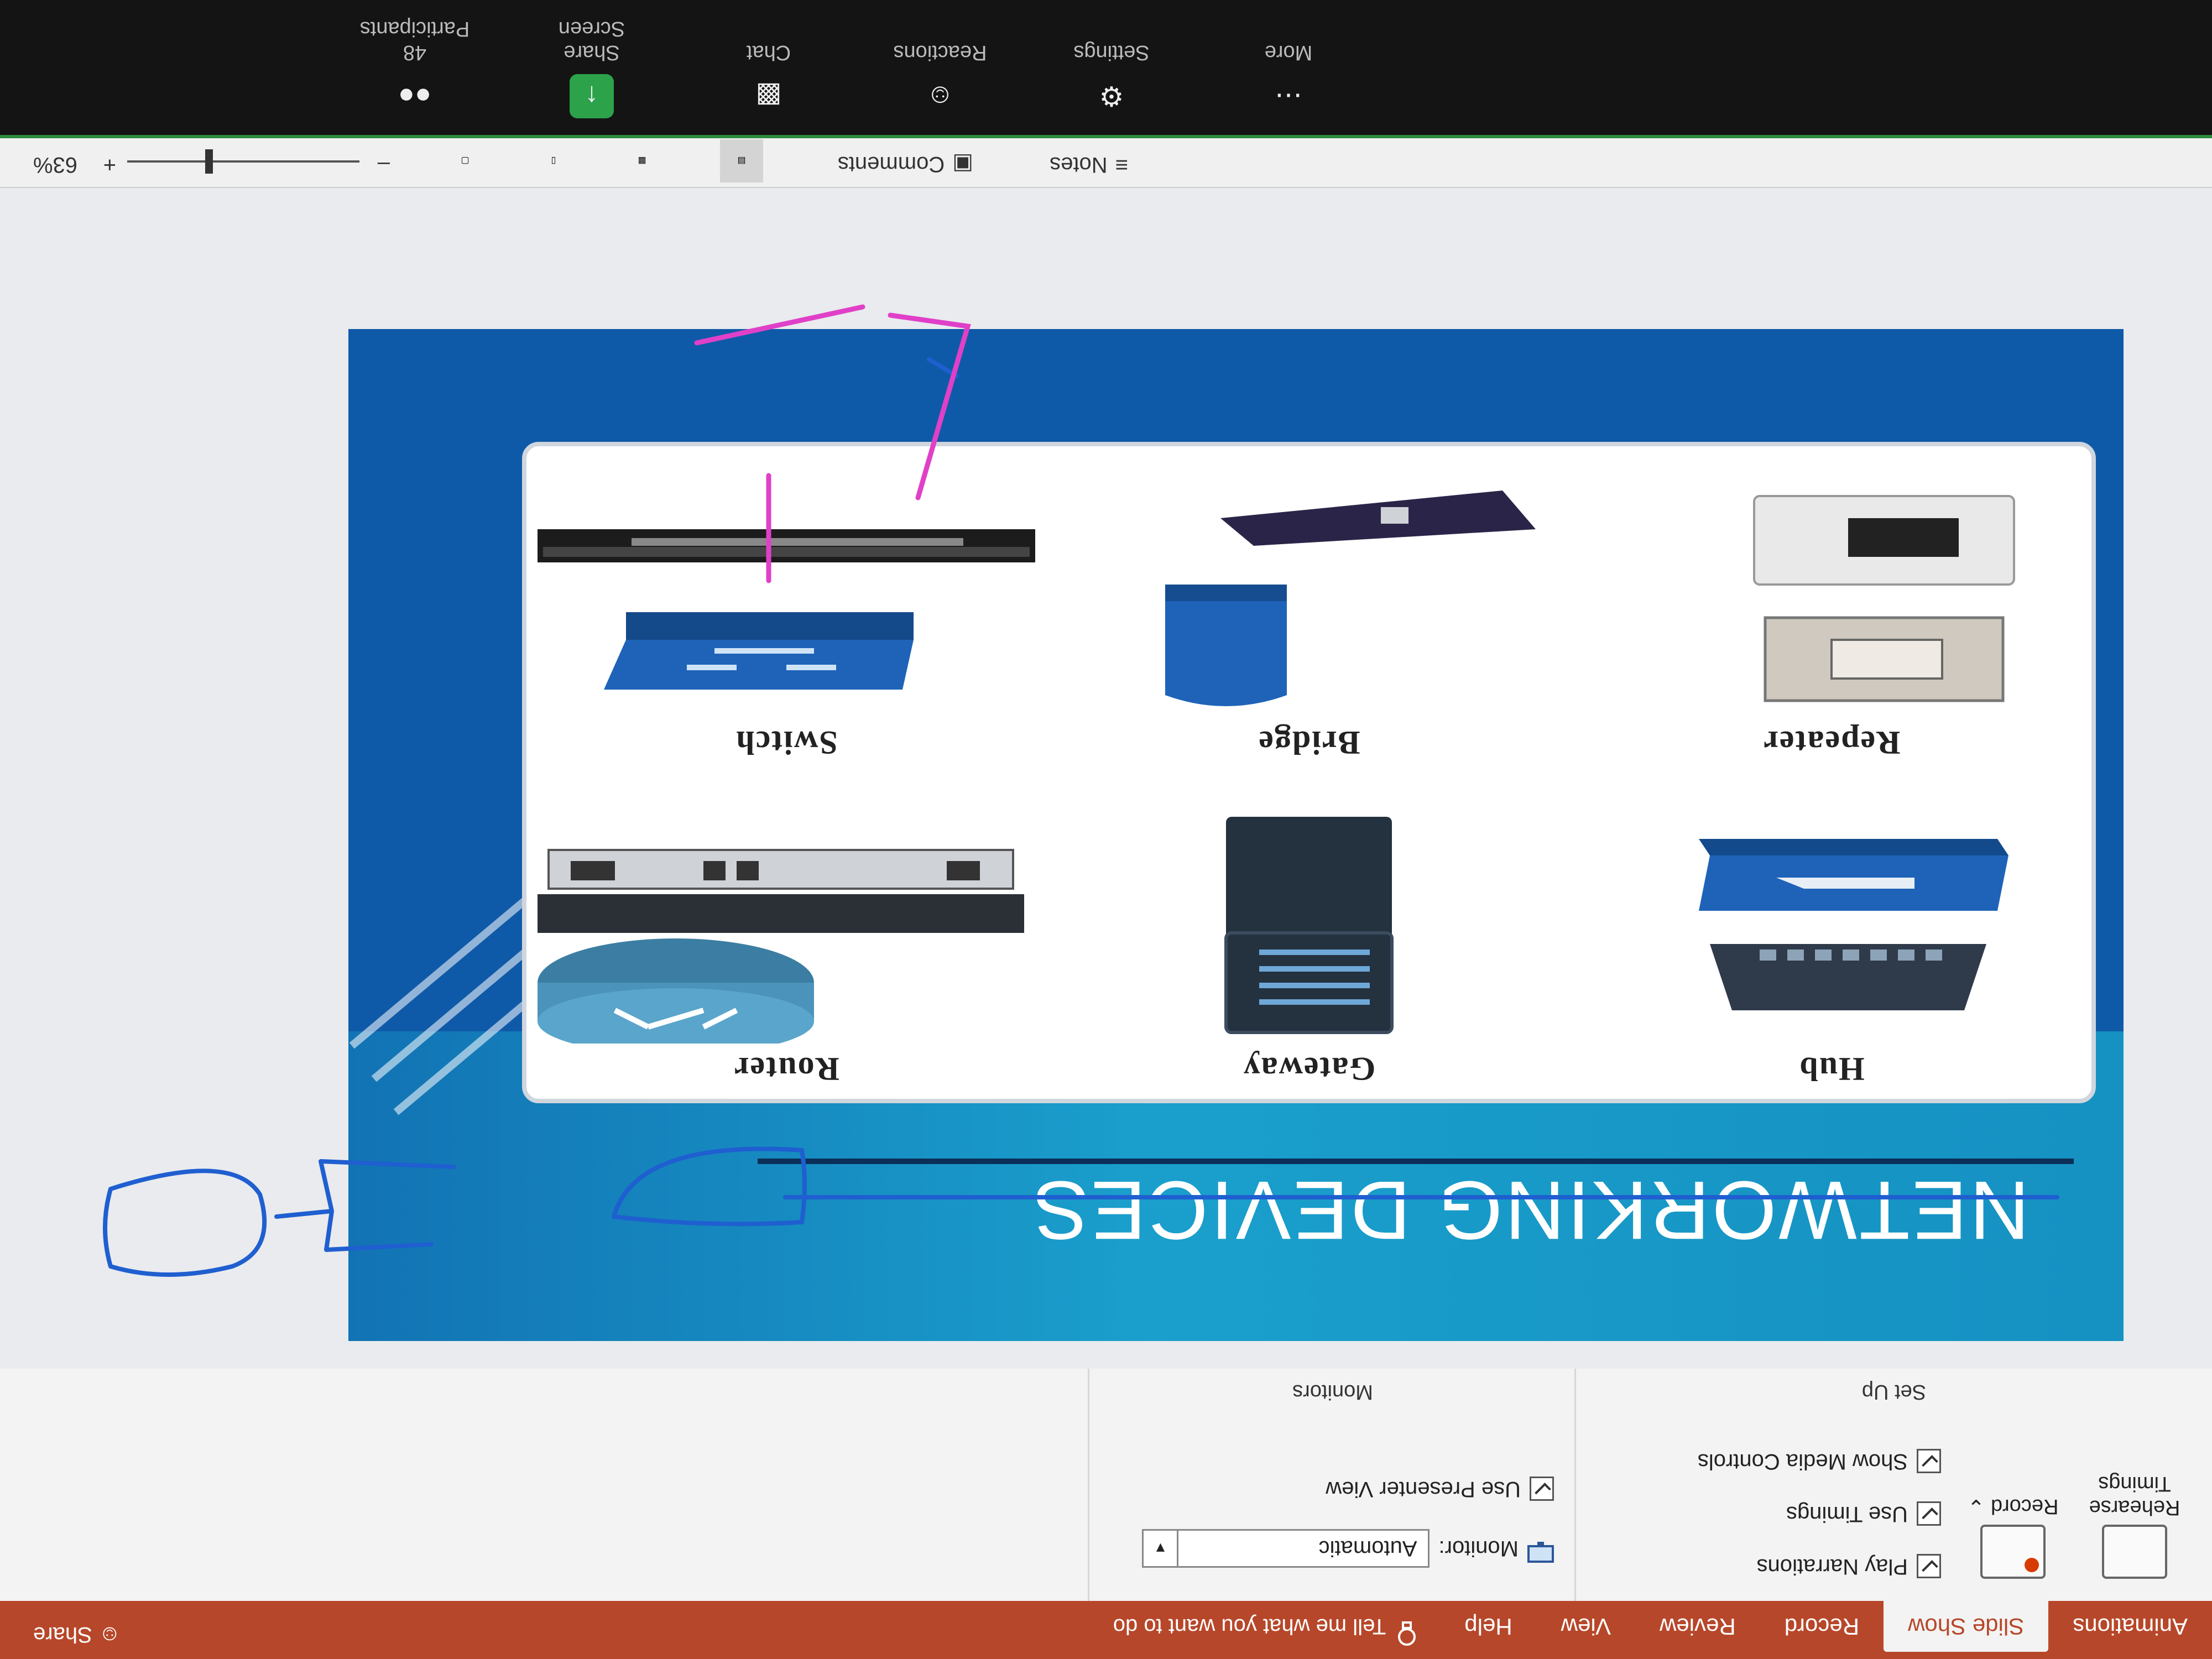 This screenshot has width=2212, height=1659. I want to click on presenter-view-checkbox: Use Presenter View, so click(1440, 1489).